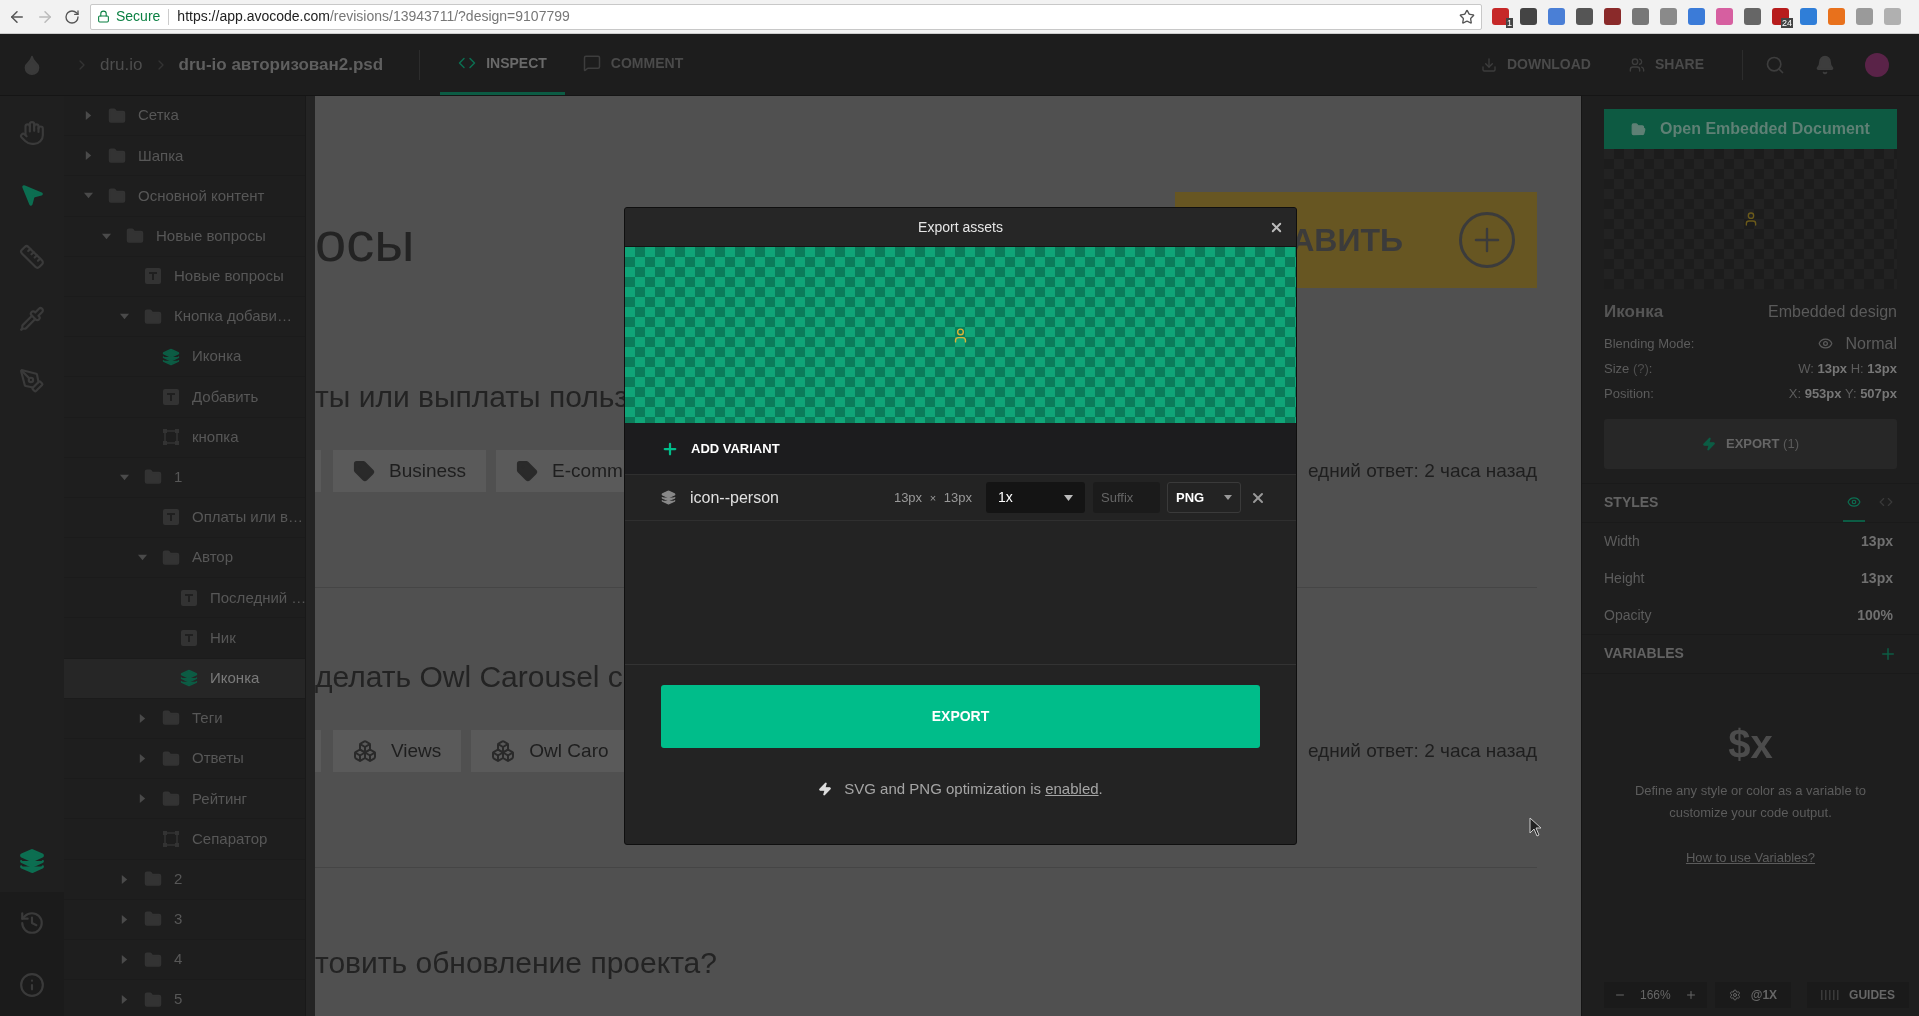 The image size is (1919, 1016). I want to click on layer-row: 4, so click(184, 960).